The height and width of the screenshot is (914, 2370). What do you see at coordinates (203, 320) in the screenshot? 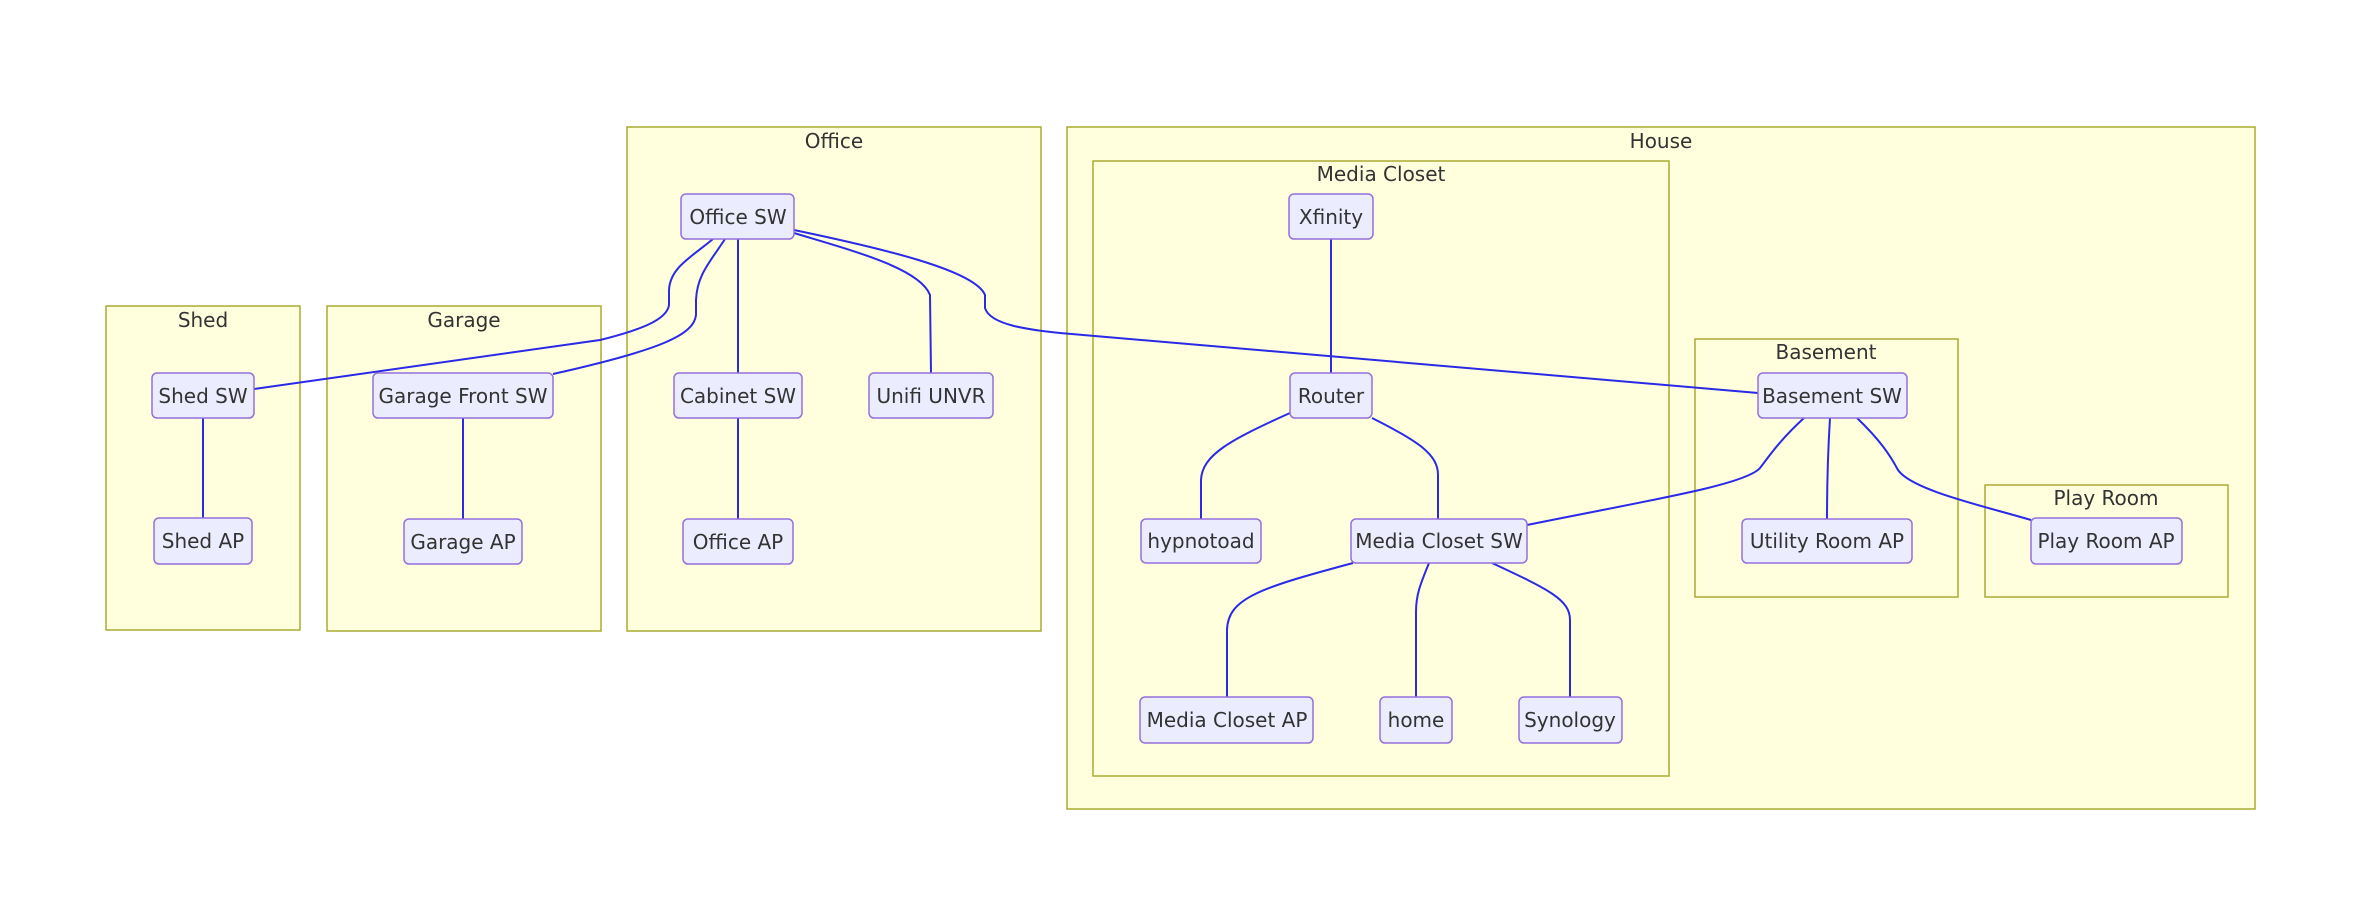
I see `cluster-label-shed: Shed` at bounding box center [203, 320].